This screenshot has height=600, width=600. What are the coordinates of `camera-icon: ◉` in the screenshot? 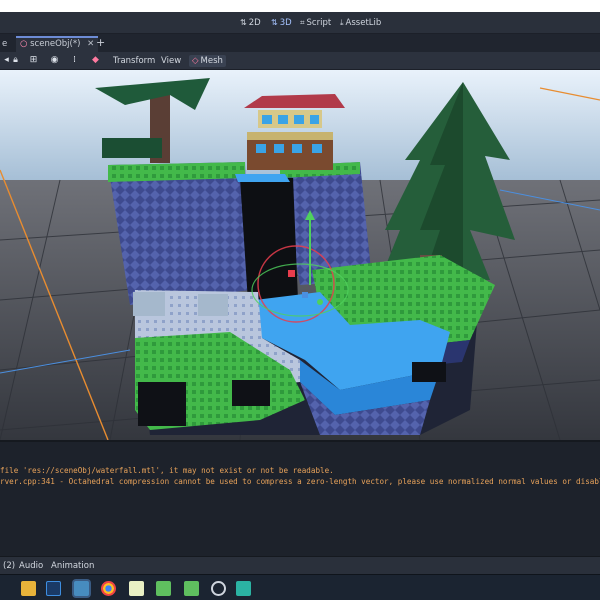 It's located at (54, 60).